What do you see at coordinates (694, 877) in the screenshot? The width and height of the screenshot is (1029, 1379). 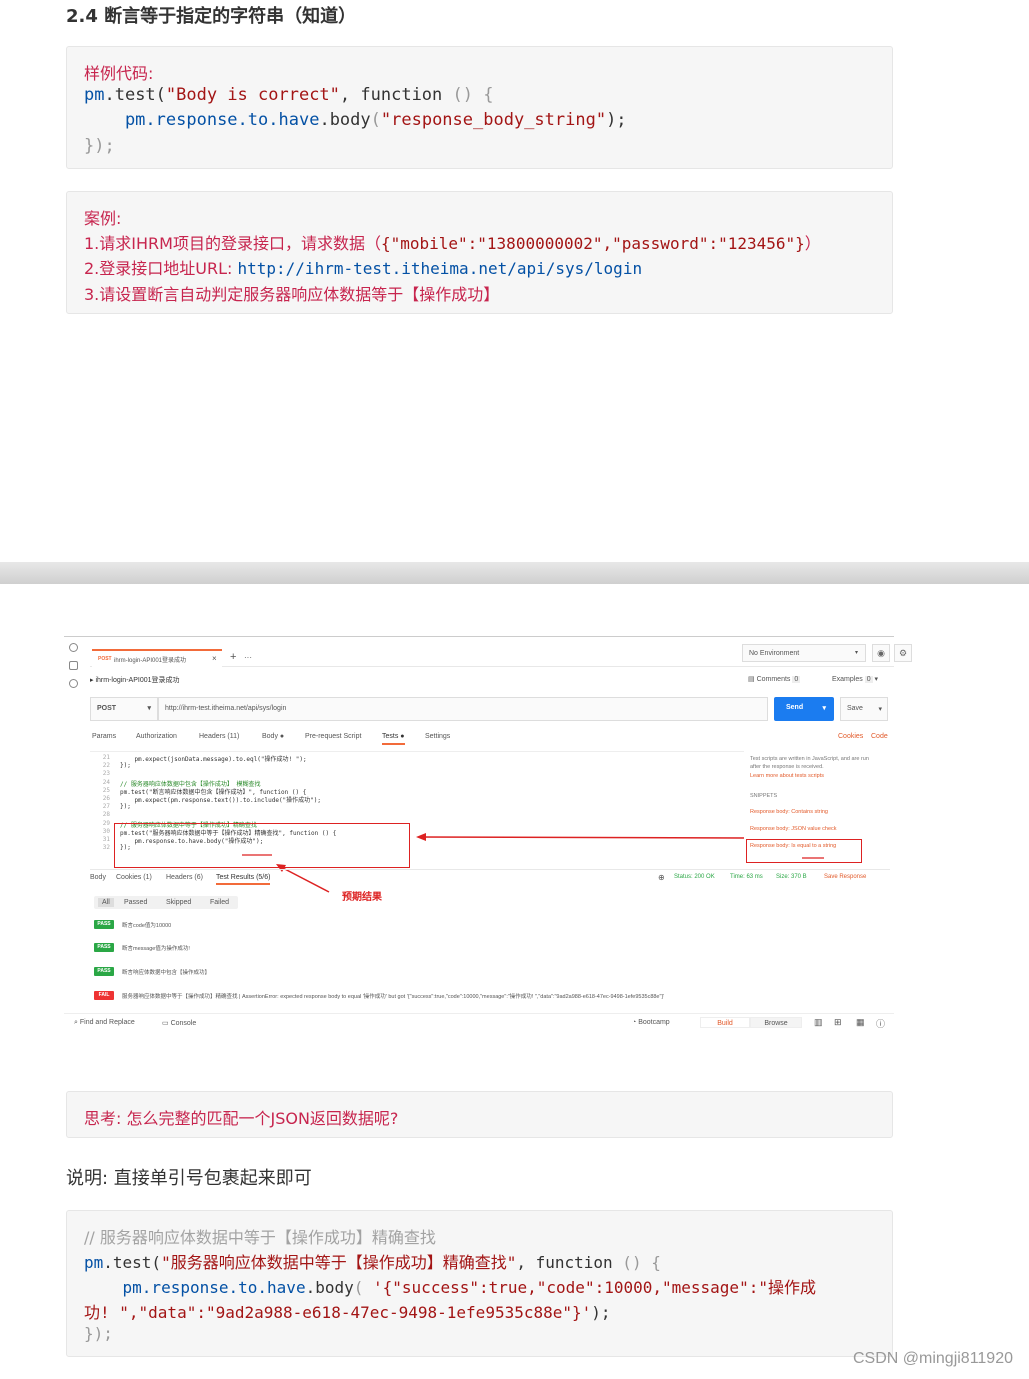 I see `status-text: Status: 200 OK` at bounding box center [694, 877].